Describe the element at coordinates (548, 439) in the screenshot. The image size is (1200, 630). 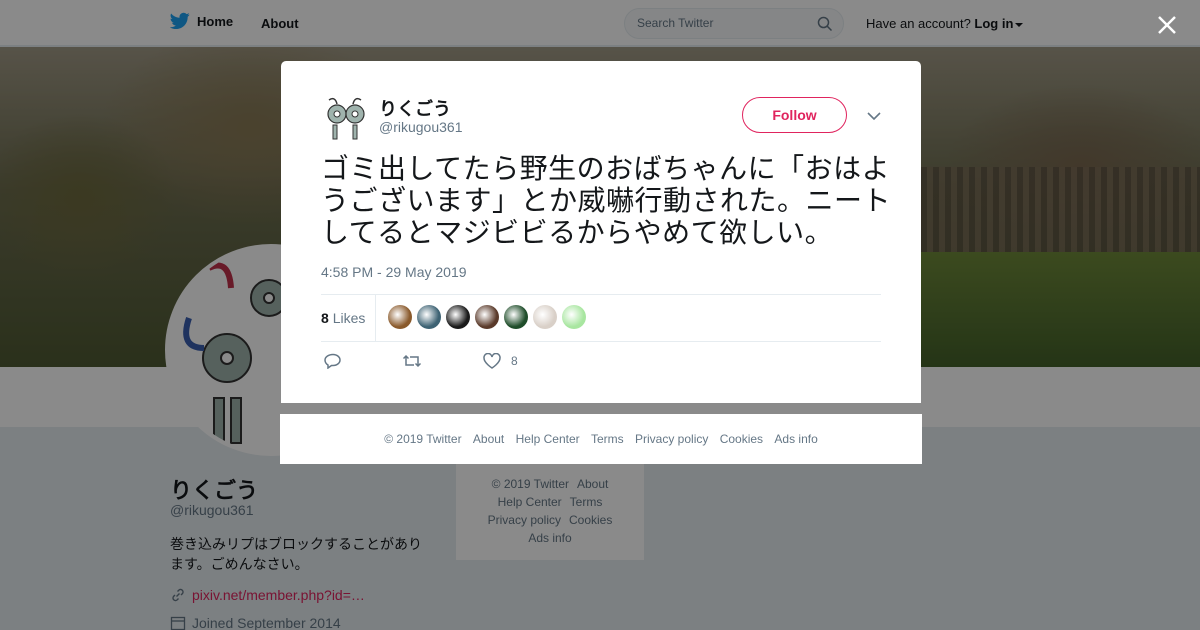
I see `footer-help-link: Help Center` at that location.